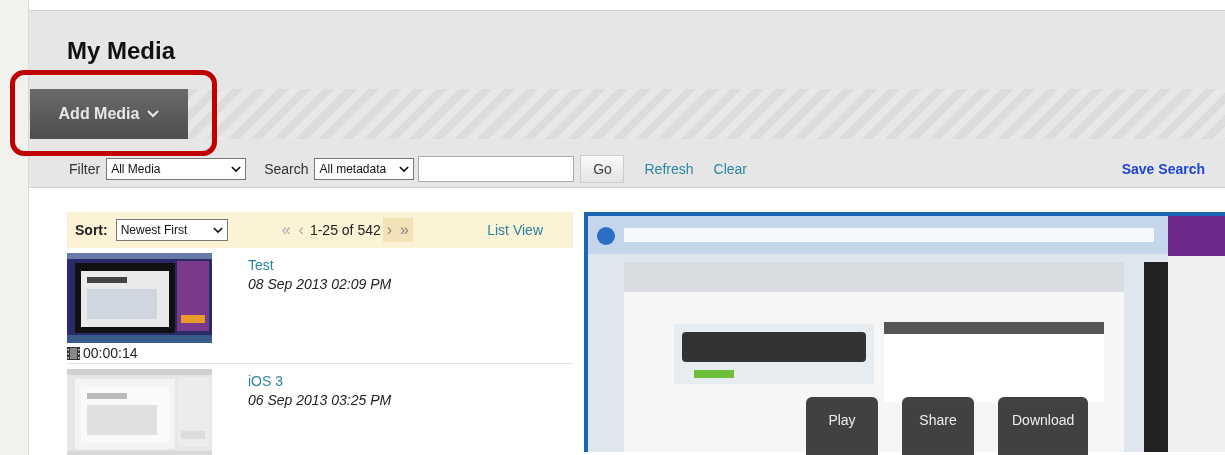 The height and width of the screenshot is (455, 1225). Describe the element at coordinates (286, 169) in the screenshot. I see `search-label: Search` at that location.